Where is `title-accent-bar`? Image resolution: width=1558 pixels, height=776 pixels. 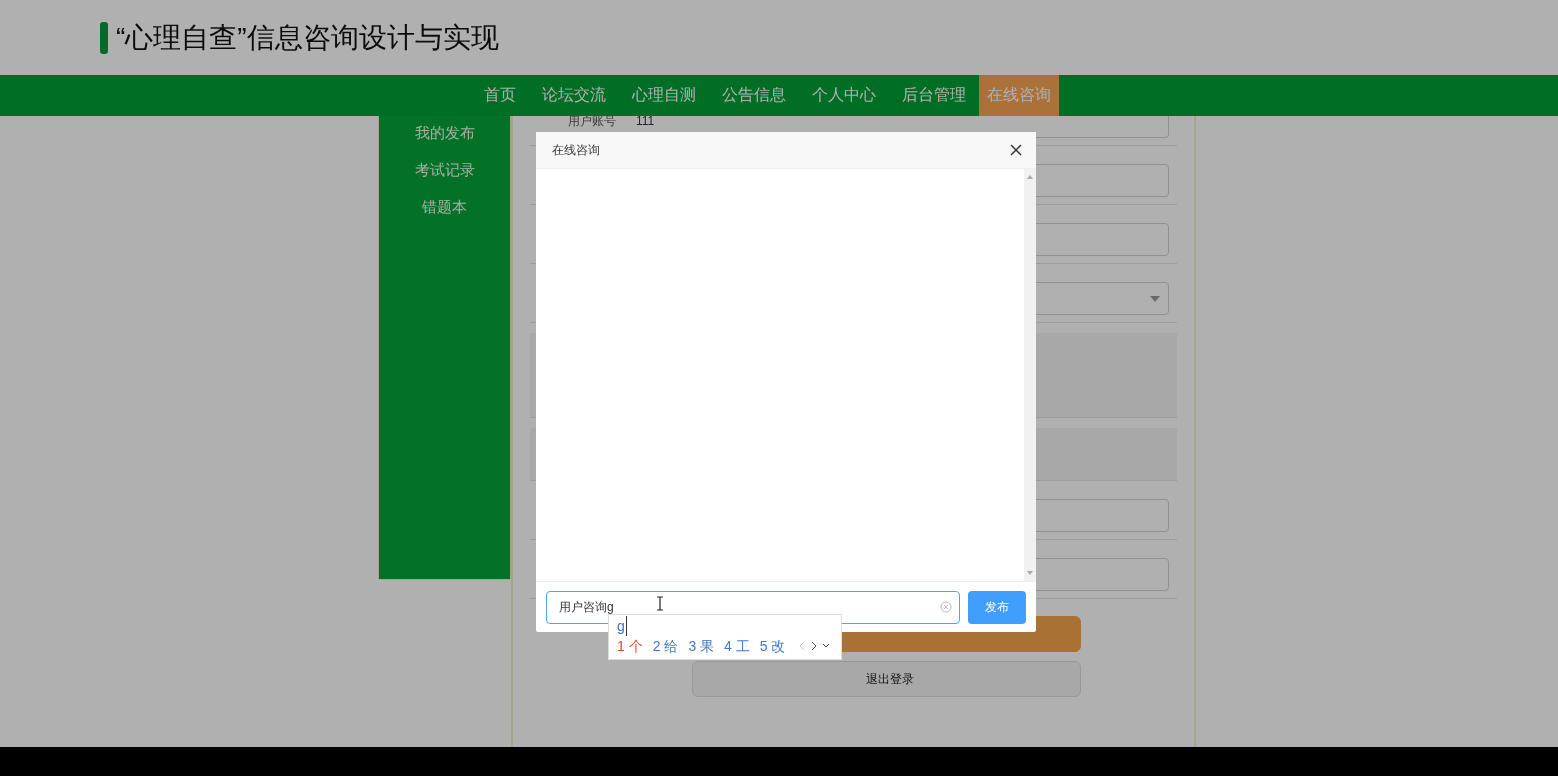 title-accent-bar is located at coordinates (104, 37).